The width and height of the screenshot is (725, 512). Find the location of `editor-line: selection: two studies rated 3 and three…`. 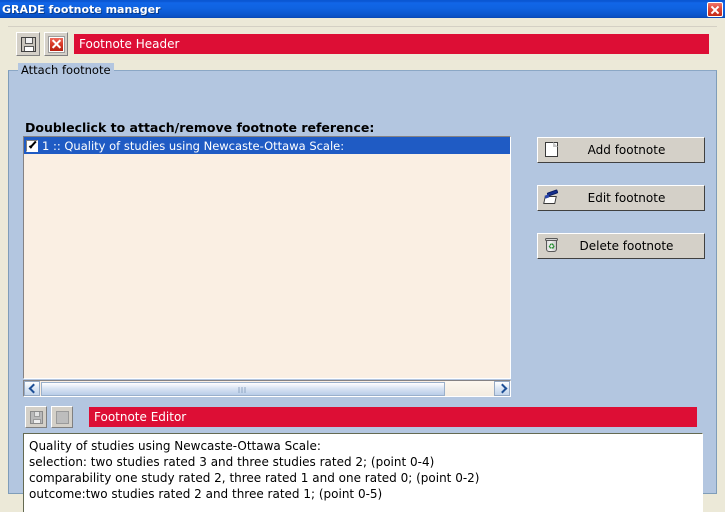

editor-line: selection: two studies rated 3 and three… is located at coordinates (232, 462).